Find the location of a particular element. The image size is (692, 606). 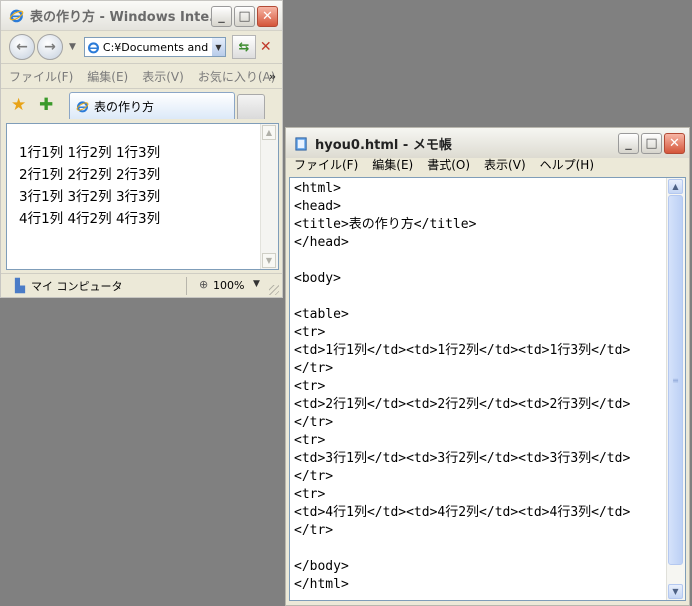

history-dropdown-icon: ▼ is located at coordinates (72, 47).